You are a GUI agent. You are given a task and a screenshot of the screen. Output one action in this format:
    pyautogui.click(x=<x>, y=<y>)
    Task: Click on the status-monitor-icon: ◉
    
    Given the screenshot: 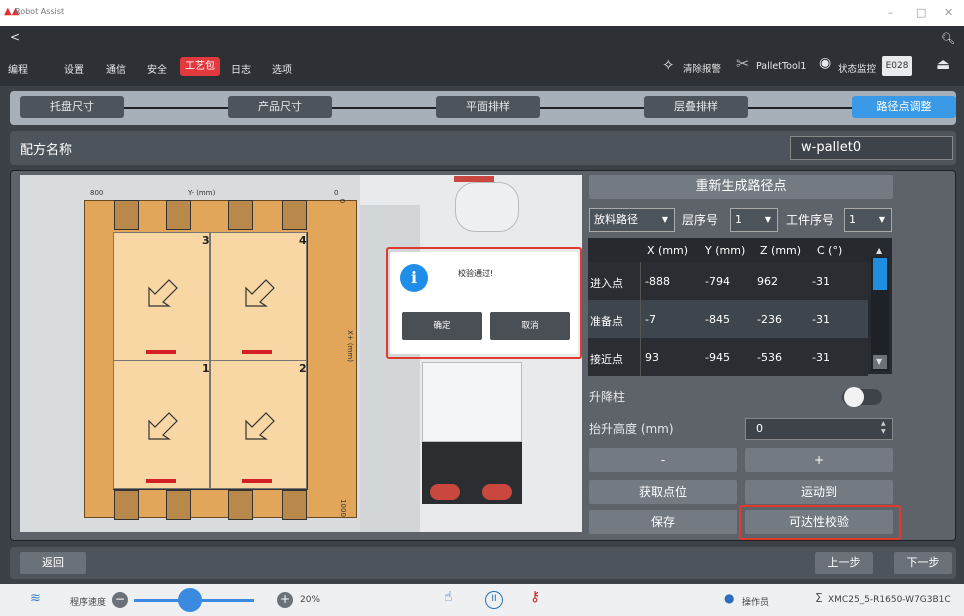 What is the action you would take?
    pyautogui.click(x=825, y=63)
    